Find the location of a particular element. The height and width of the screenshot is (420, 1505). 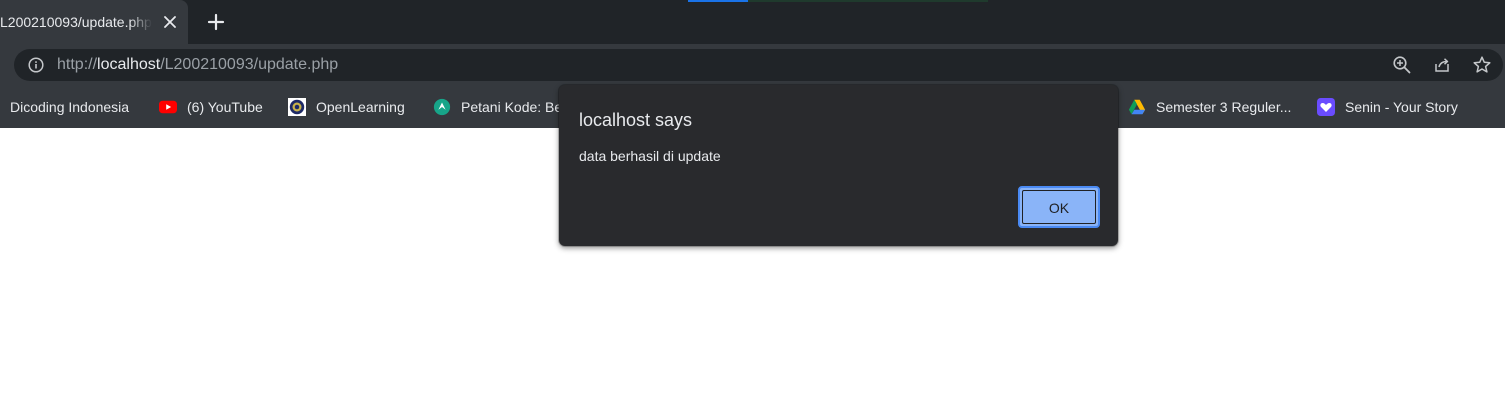

url-host: localhost is located at coordinates (129, 64).